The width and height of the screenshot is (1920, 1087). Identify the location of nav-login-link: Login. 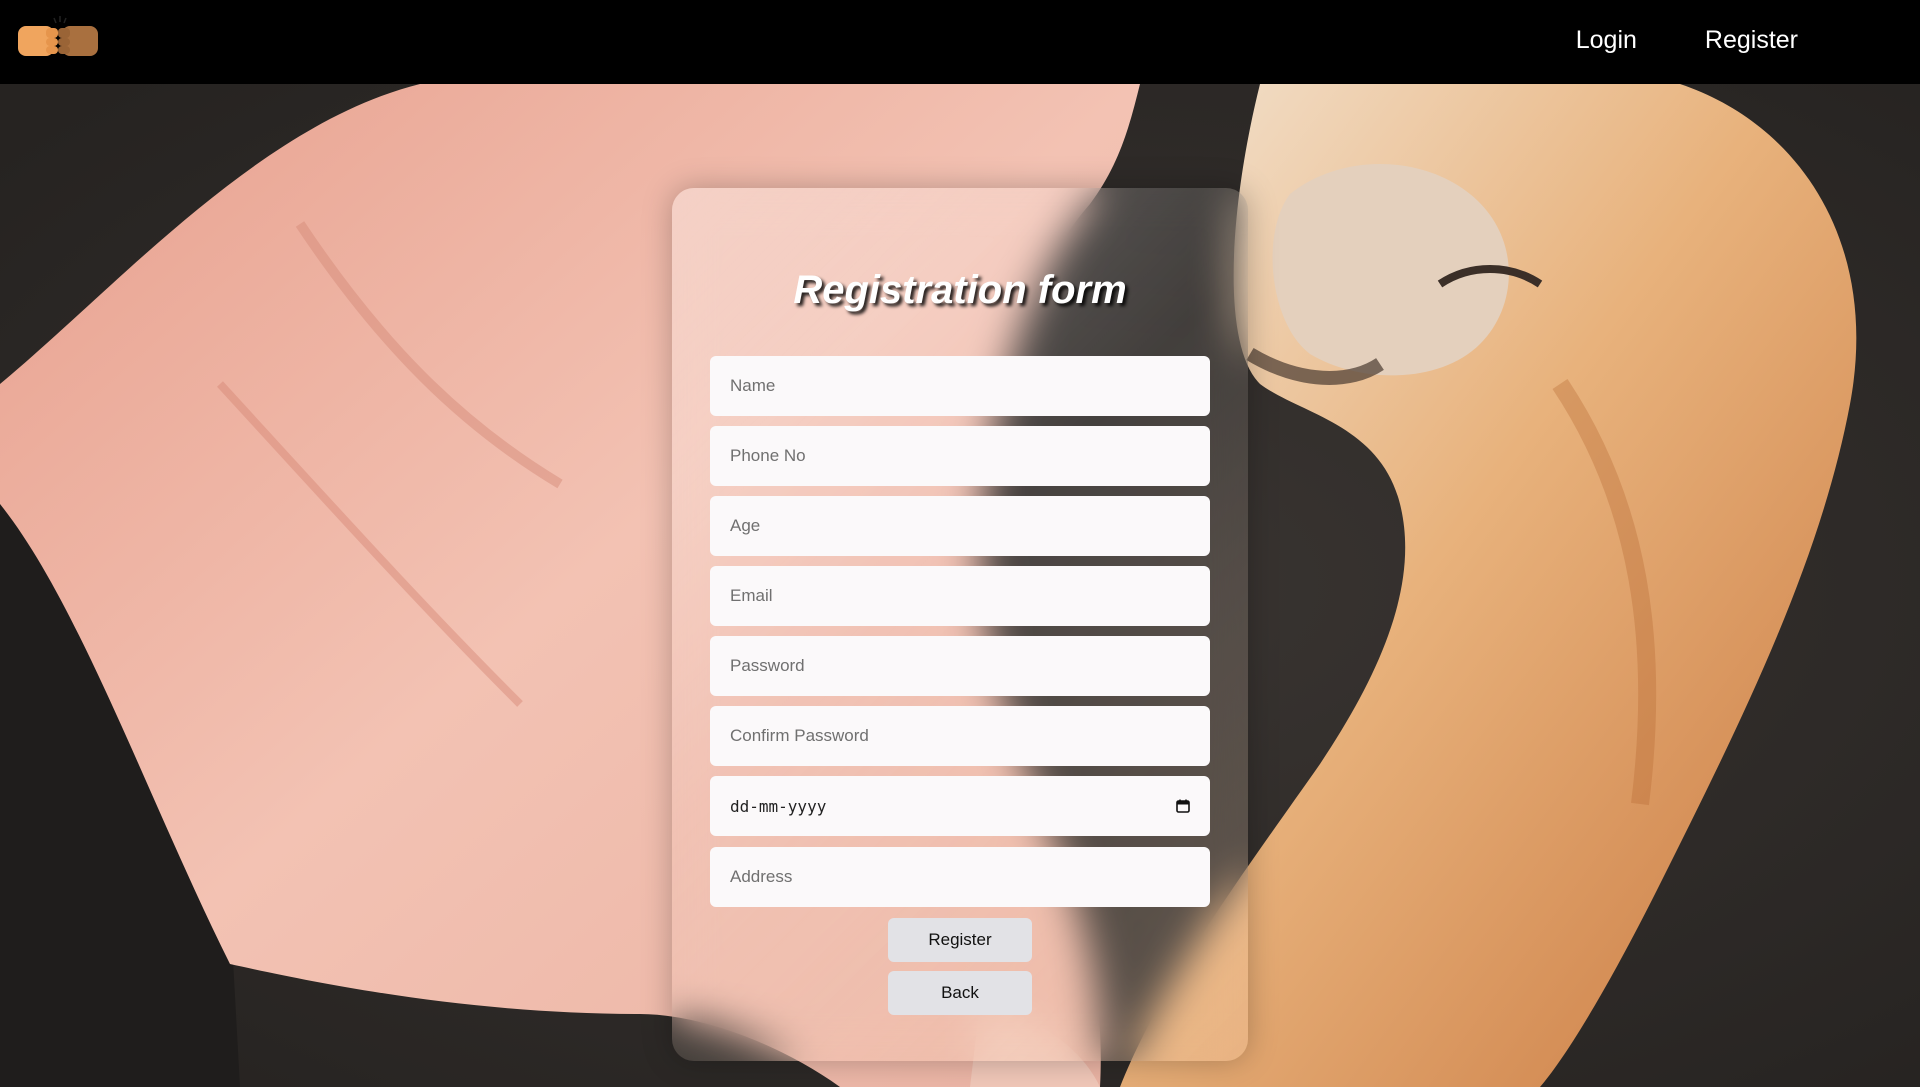
(1606, 40).